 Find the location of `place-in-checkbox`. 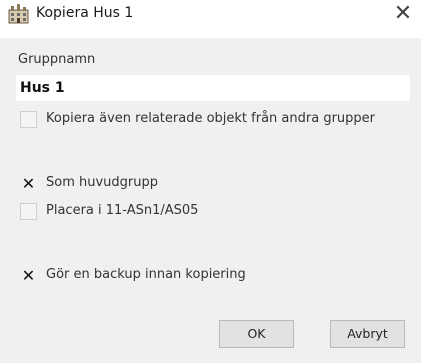

place-in-checkbox is located at coordinates (28, 211).